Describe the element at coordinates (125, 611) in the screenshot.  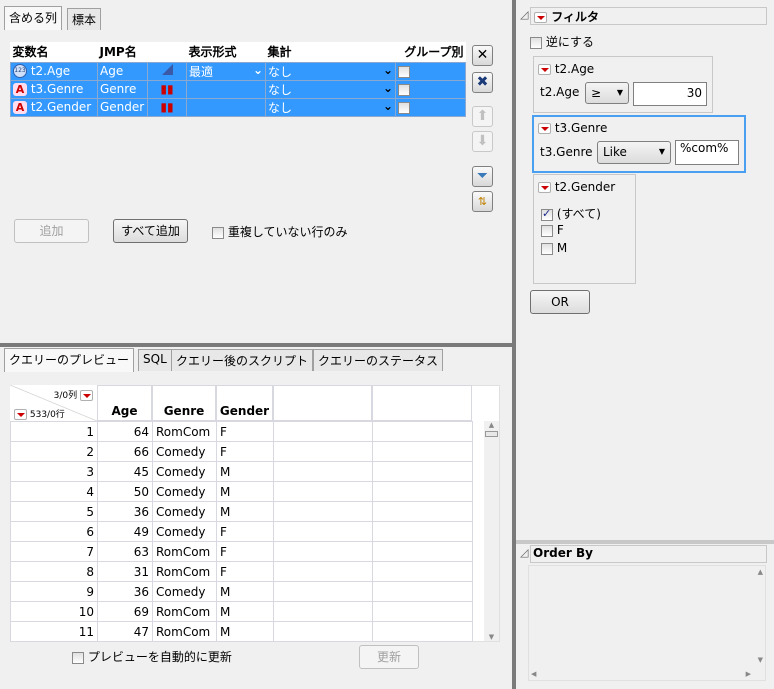
I see `cell-age: 69` at that location.